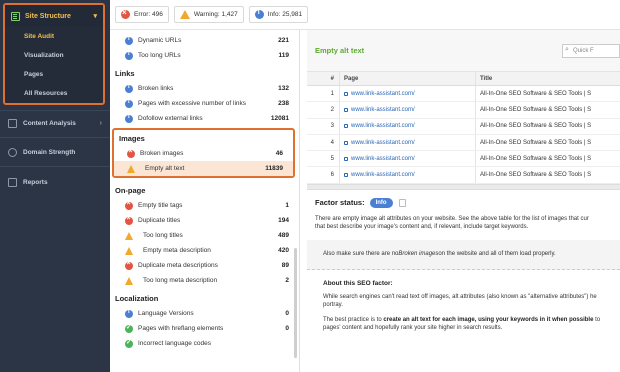  What do you see at coordinates (204, 280) in the screenshot?
I see `list-item: Too long meta description 2` at bounding box center [204, 280].